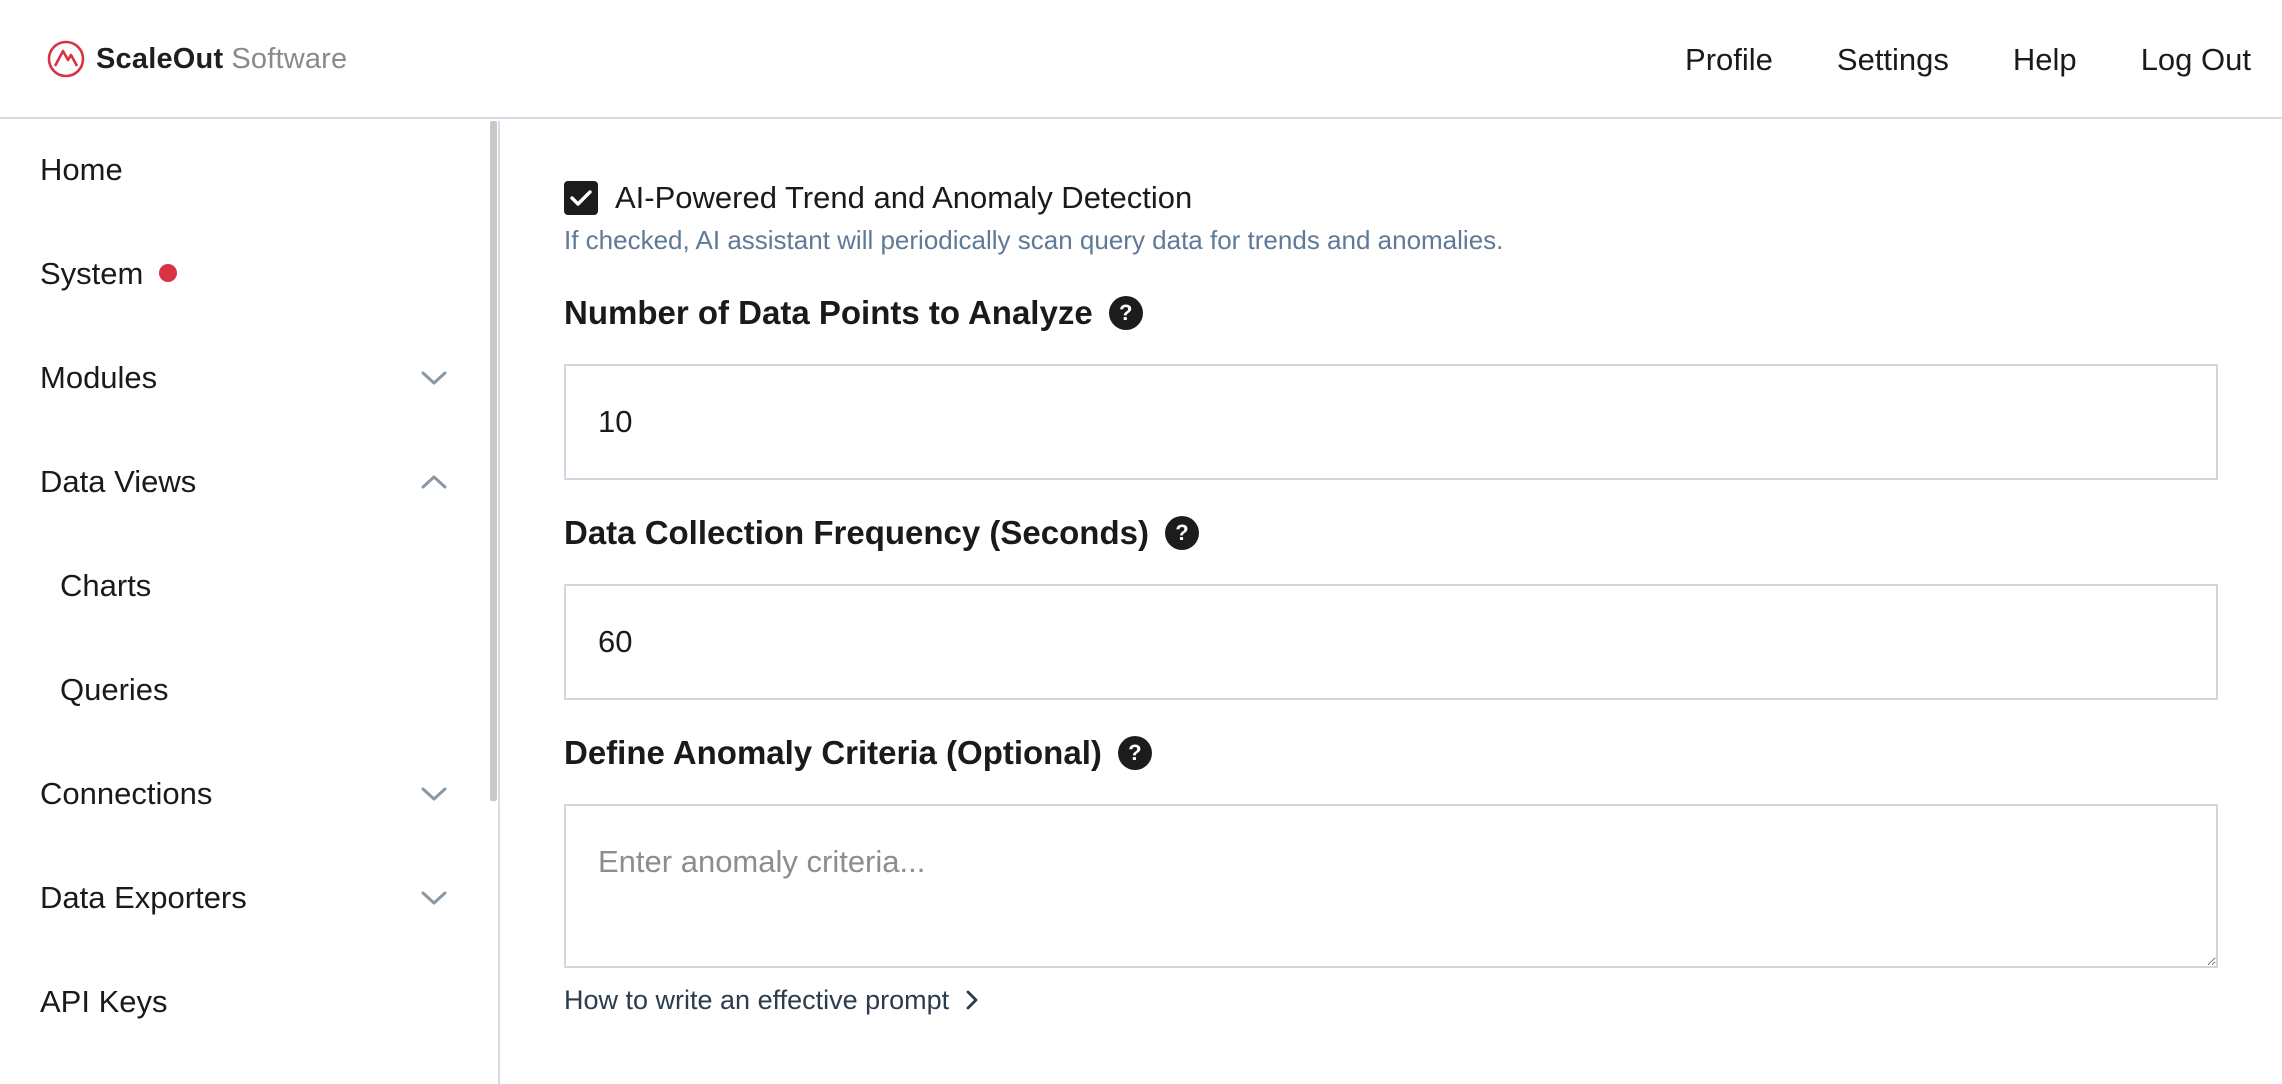 This screenshot has height=1084, width=2282. I want to click on anomaly-criteria-label-text: Define Anomaly Criteria (Optional), so click(833, 752).